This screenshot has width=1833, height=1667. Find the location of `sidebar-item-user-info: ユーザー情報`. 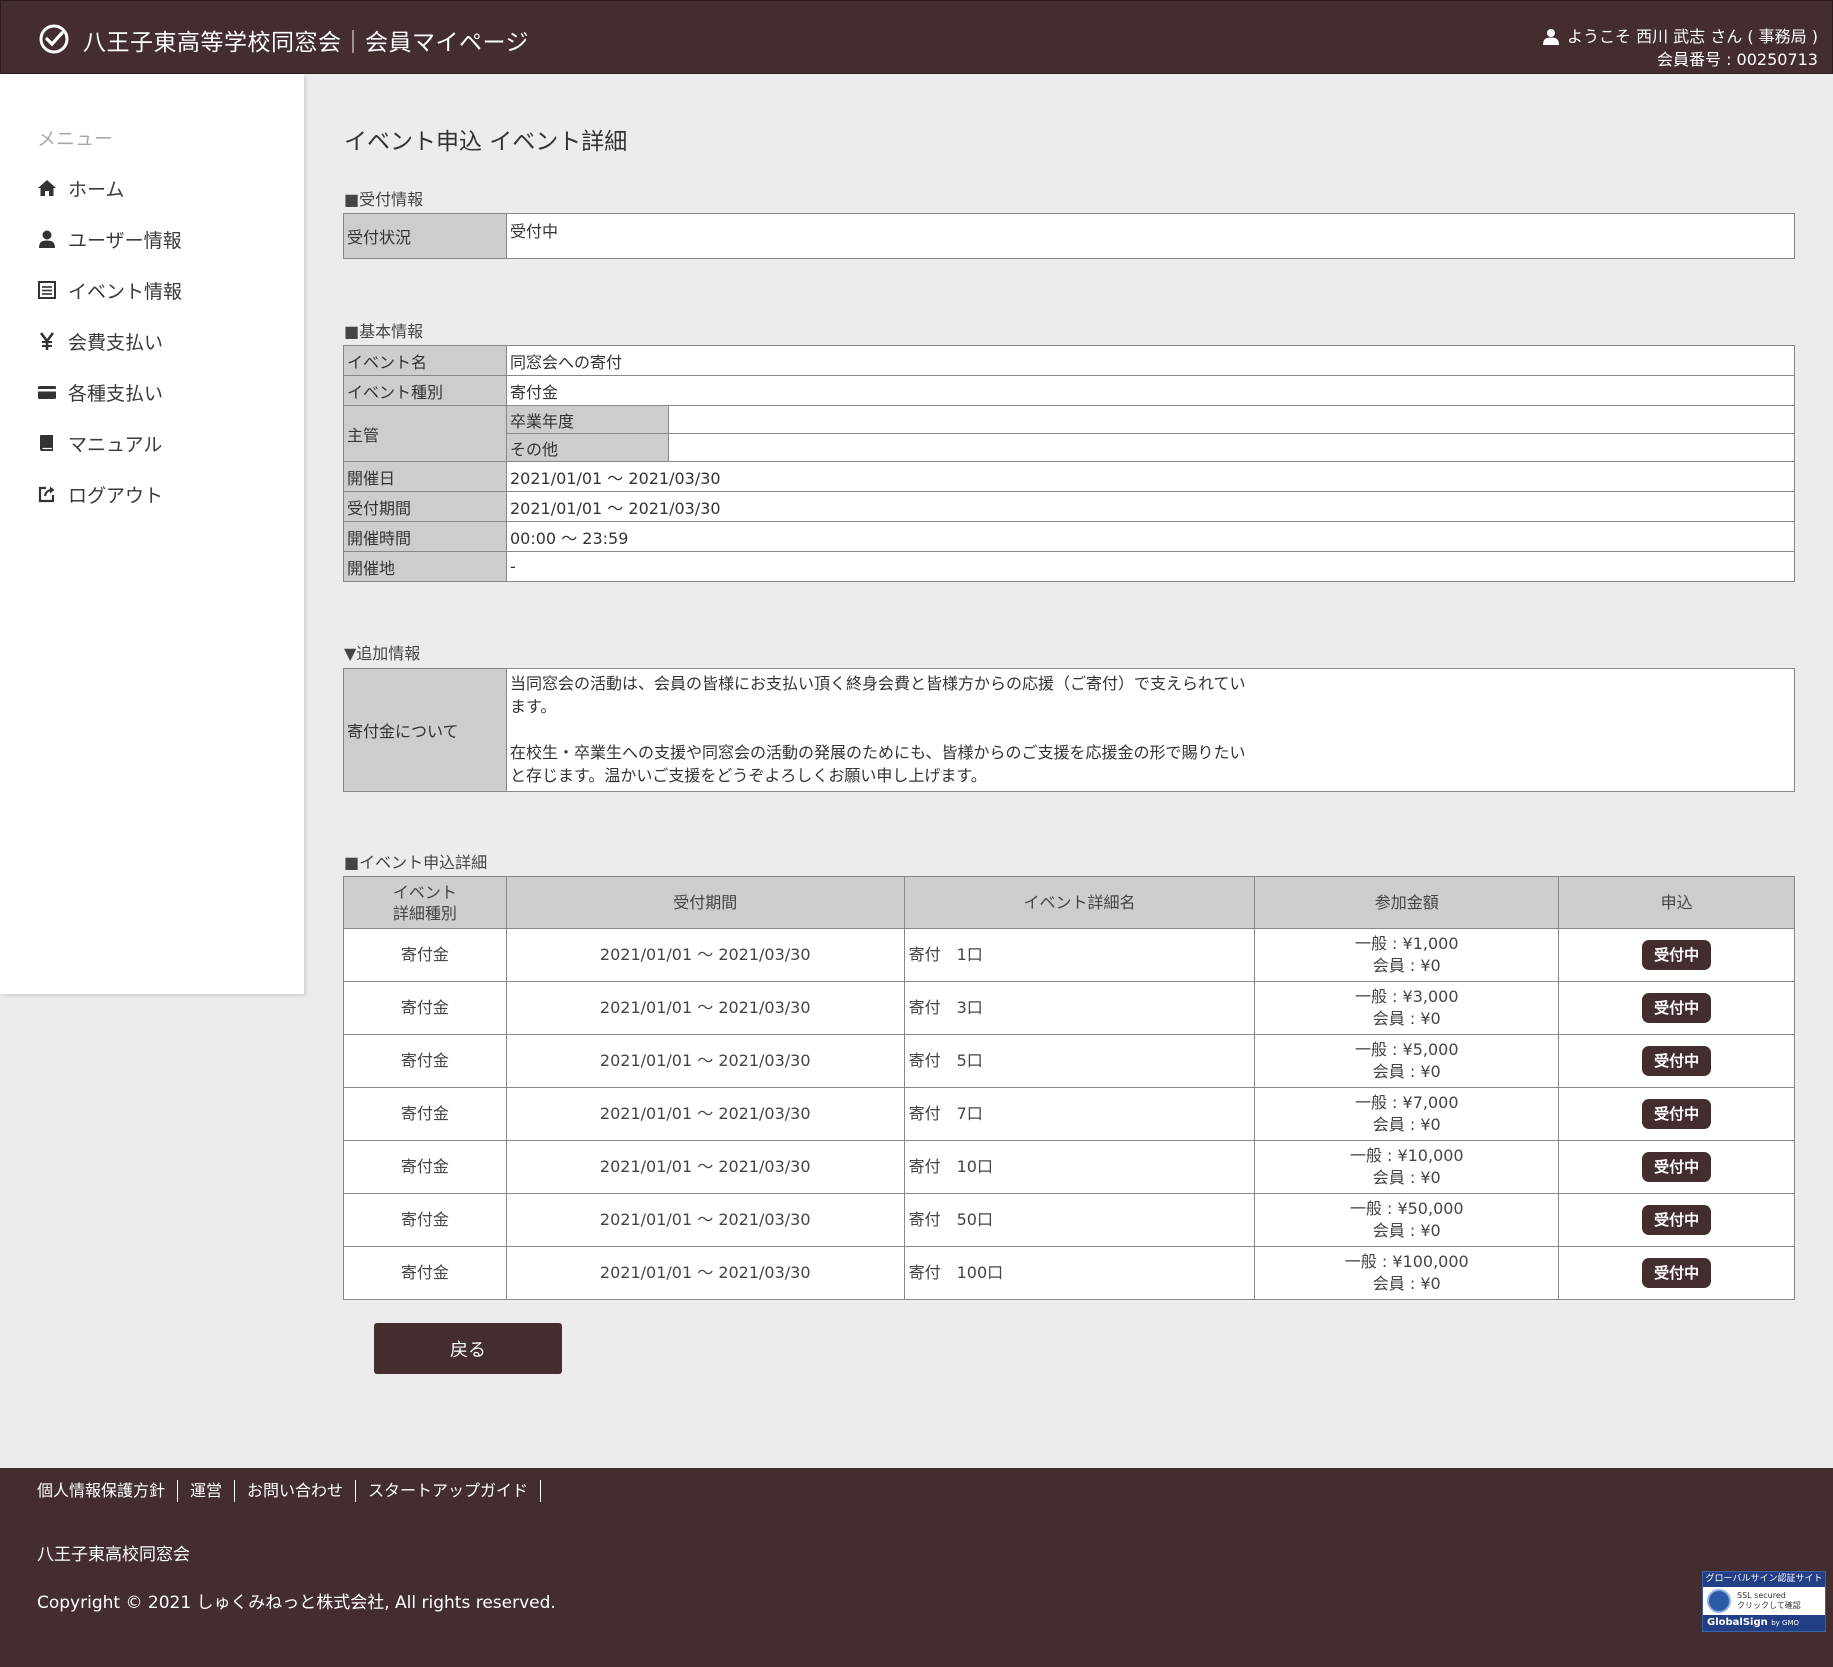

sidebar-item-user-info: ユーザー情報 is located at coordinates (109, 239).